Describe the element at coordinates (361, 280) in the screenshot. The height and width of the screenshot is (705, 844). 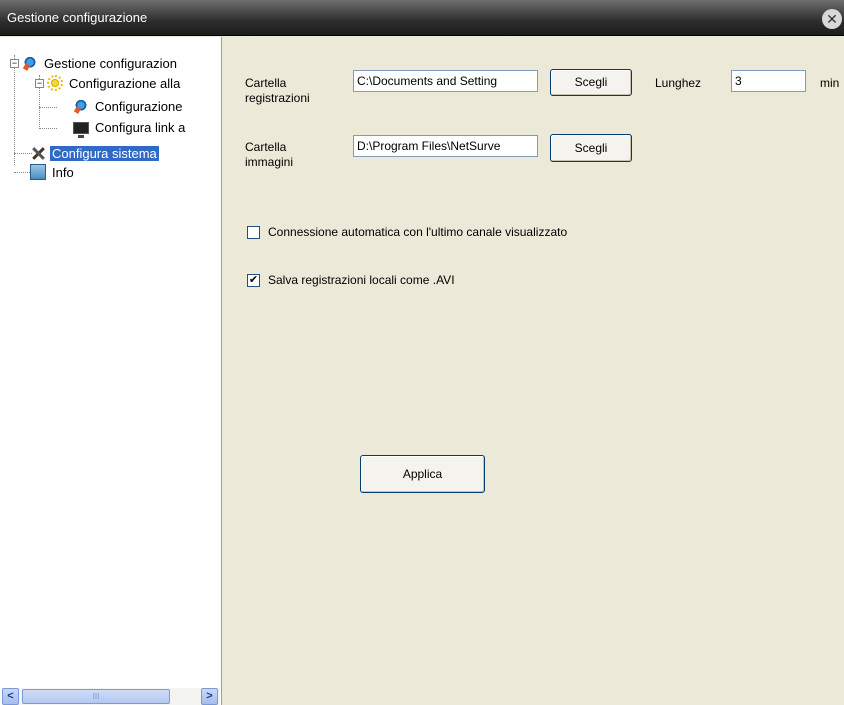
I see `save-avi-label: Salva registrazioni locali come .AVI` at that location.